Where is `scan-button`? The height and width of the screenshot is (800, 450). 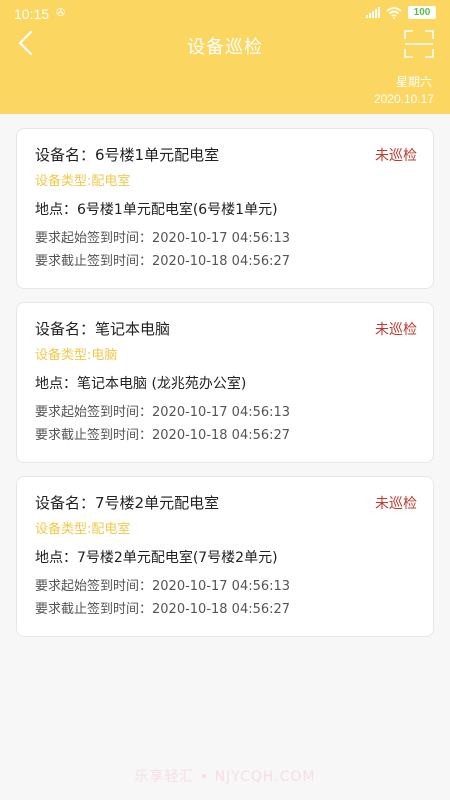
scan-button is located at coordinates (419, 44).